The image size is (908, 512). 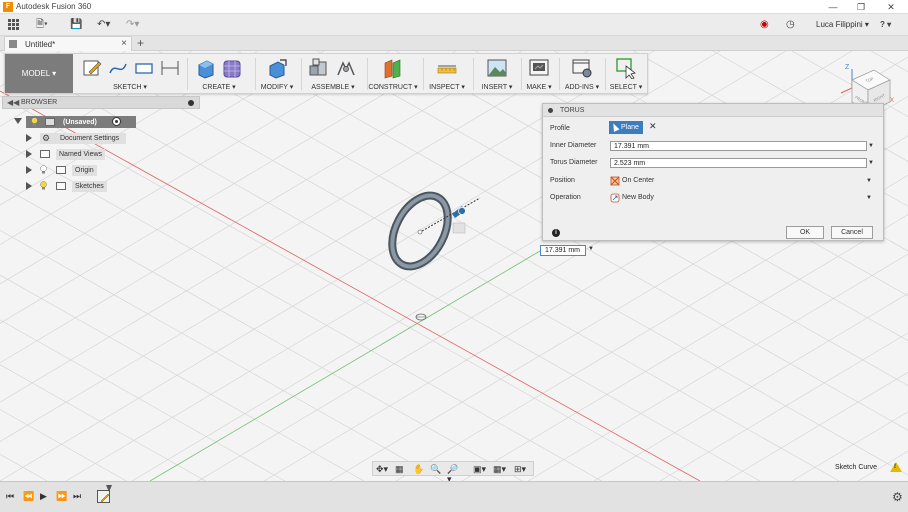 I want to click on inner-diameter-dropdown-icon: ▼, so click(x=871, y=146).